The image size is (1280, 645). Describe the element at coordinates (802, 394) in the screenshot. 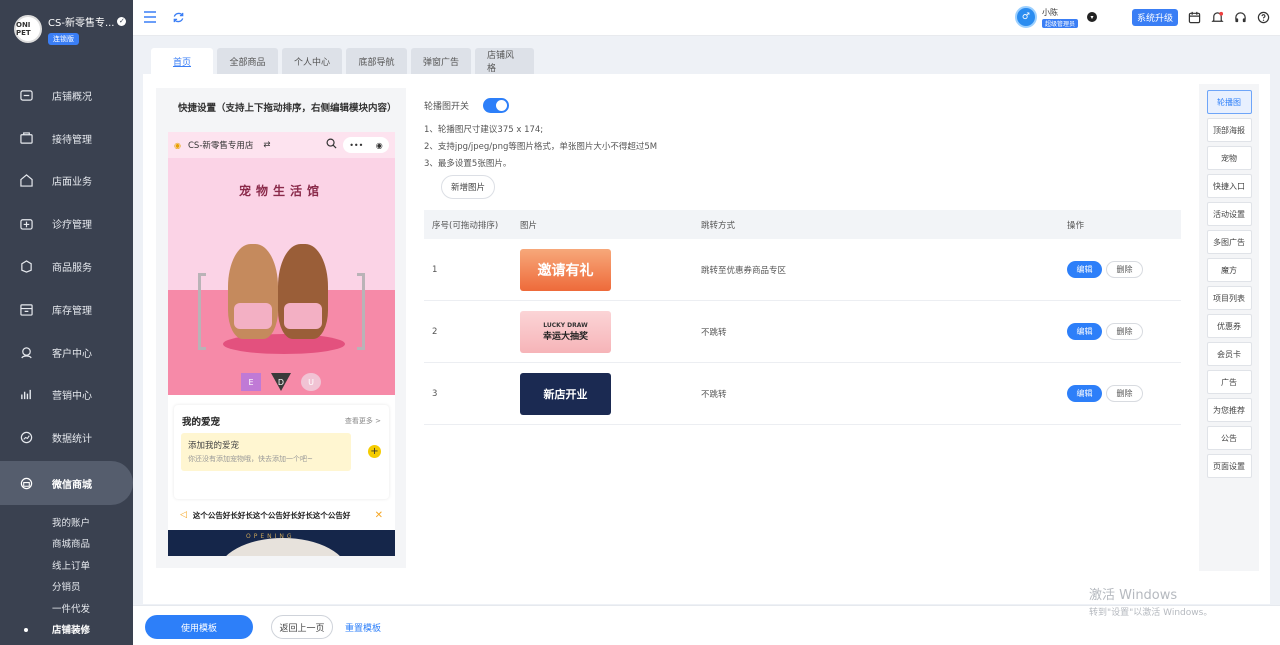

I see `table-row: 3 新店开业 不跳转 编辑 删除` at that location.